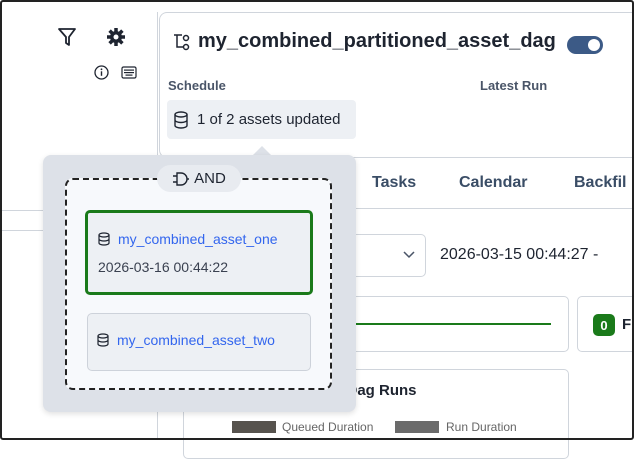  Describe the element at coordinates (328, 427) in the screenshot. I see `legend-queued: Queued Duration` at that location.